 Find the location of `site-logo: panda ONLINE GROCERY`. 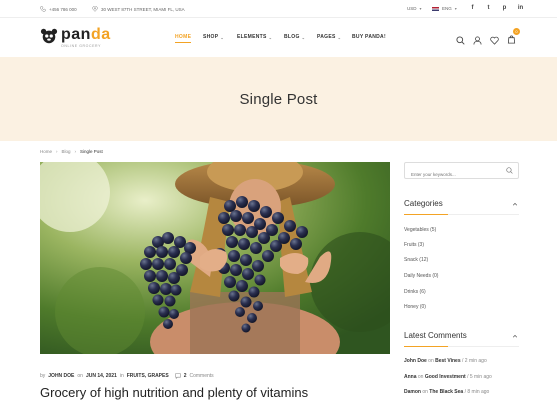

site-logo: panda ONLINE GROCERY is located at coordinates (75, 37).